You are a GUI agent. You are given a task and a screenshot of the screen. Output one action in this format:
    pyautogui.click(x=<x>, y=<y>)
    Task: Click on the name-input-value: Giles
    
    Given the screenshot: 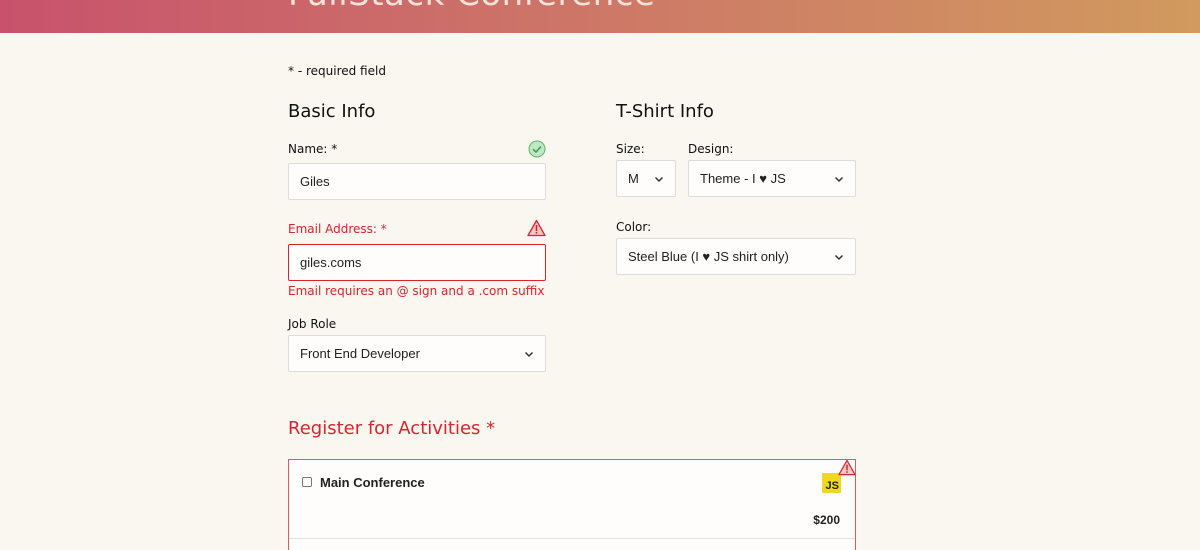 What is the action you would take?
    pyautogui.click(x=315, y=181)
    